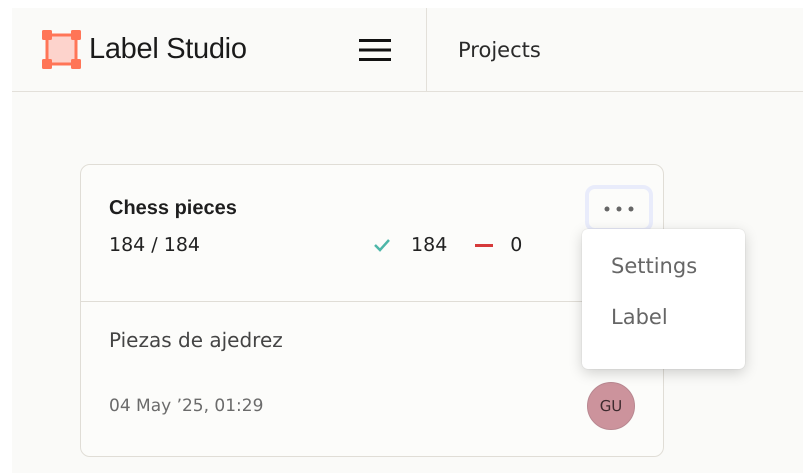 The width and height of the screenshot is (803, 473). Describe the element at coordinates (484, 245) in the screenshot. I see `minus-icon` at that location.